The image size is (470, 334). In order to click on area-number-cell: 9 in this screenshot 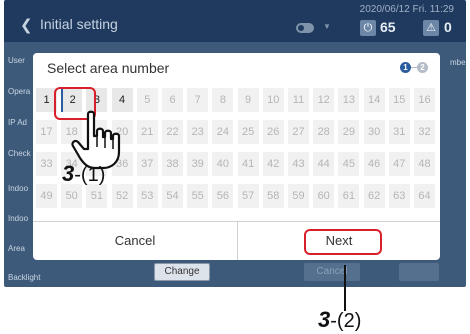, I will do `click(248, 100)`.